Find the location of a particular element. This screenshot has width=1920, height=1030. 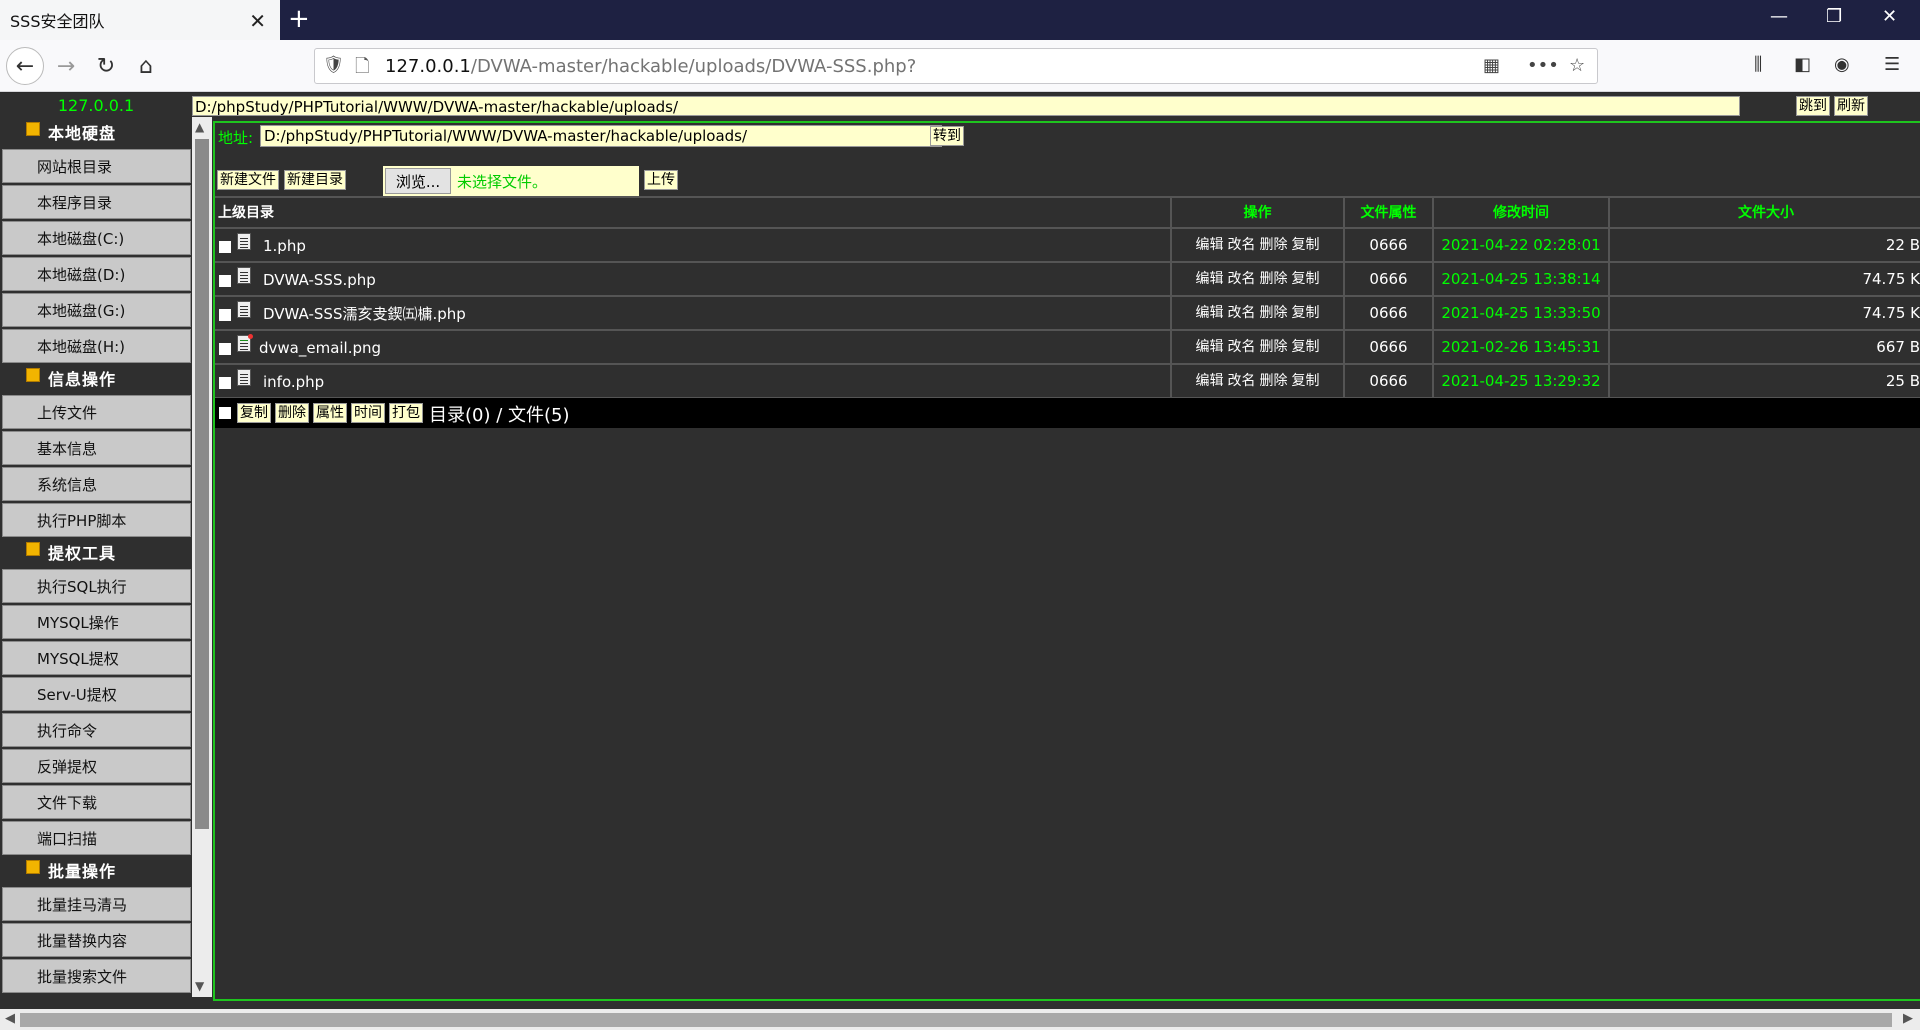

close-tab-icon: ✕ is located at coordinates (257, 21).